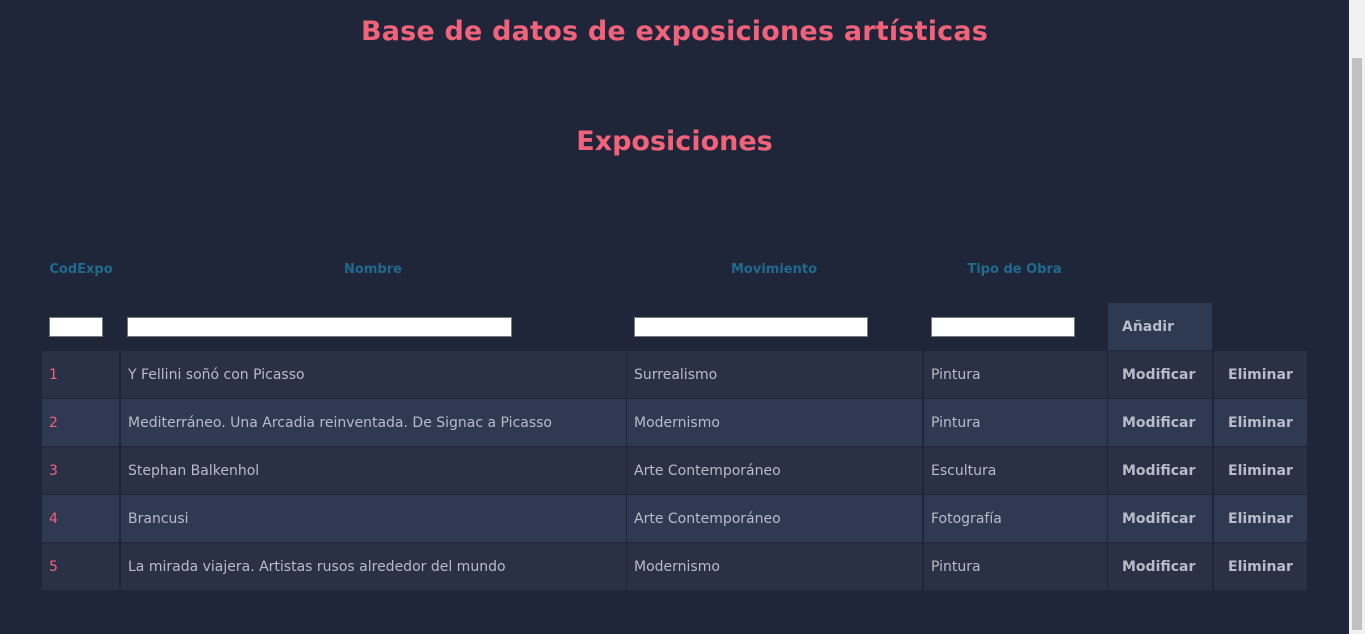  What do you see at coordinates (80, 374) in the screenshot?
I see `cell-codexpo: 1` at bounding box center [80, 374].